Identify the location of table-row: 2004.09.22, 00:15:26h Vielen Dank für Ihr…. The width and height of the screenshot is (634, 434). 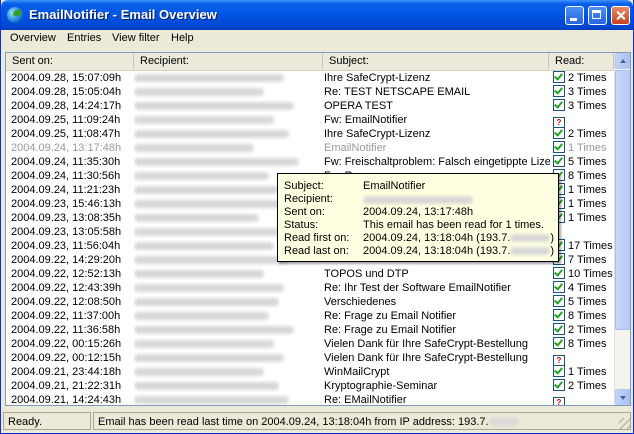
(310, 344).